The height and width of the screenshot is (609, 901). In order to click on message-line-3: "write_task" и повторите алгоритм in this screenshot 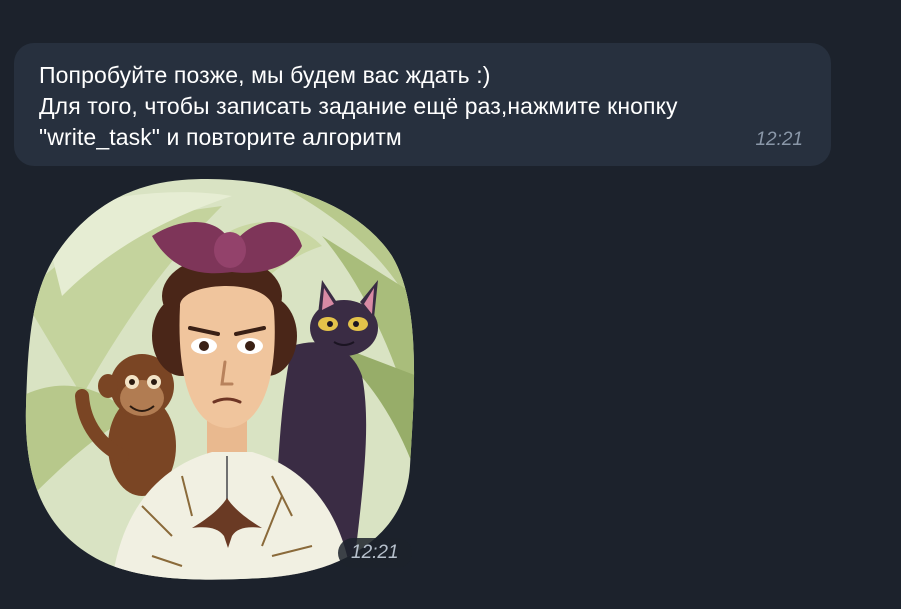, I will do `click(220, 137)`.